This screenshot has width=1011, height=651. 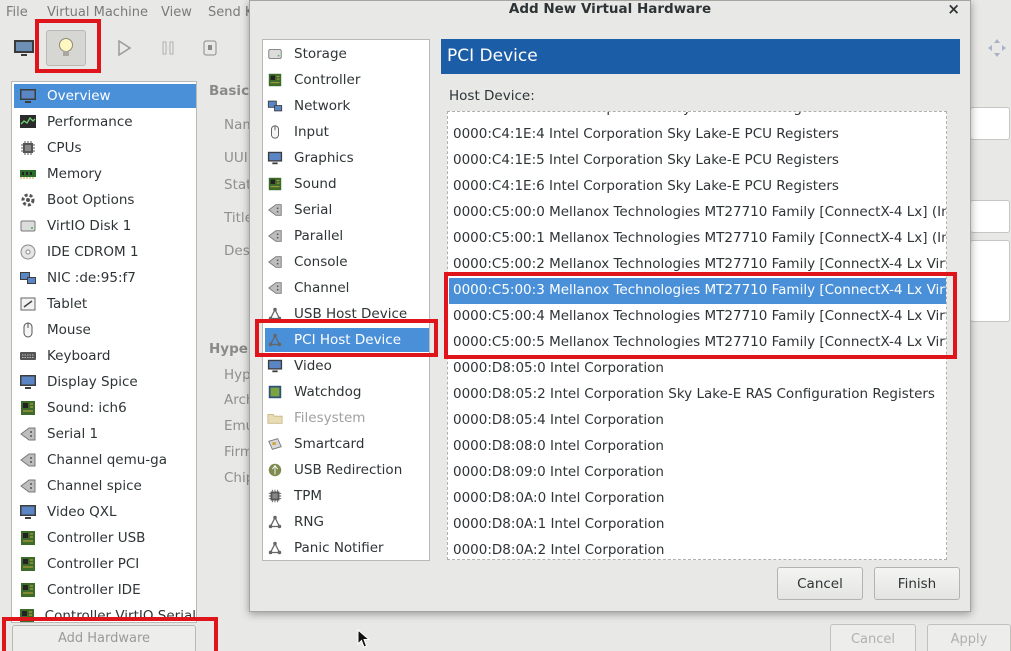 What do you see at coordinates (28, 252) in the screenshot?
I see `cdrom-icon` at bounding box center [28, 252].